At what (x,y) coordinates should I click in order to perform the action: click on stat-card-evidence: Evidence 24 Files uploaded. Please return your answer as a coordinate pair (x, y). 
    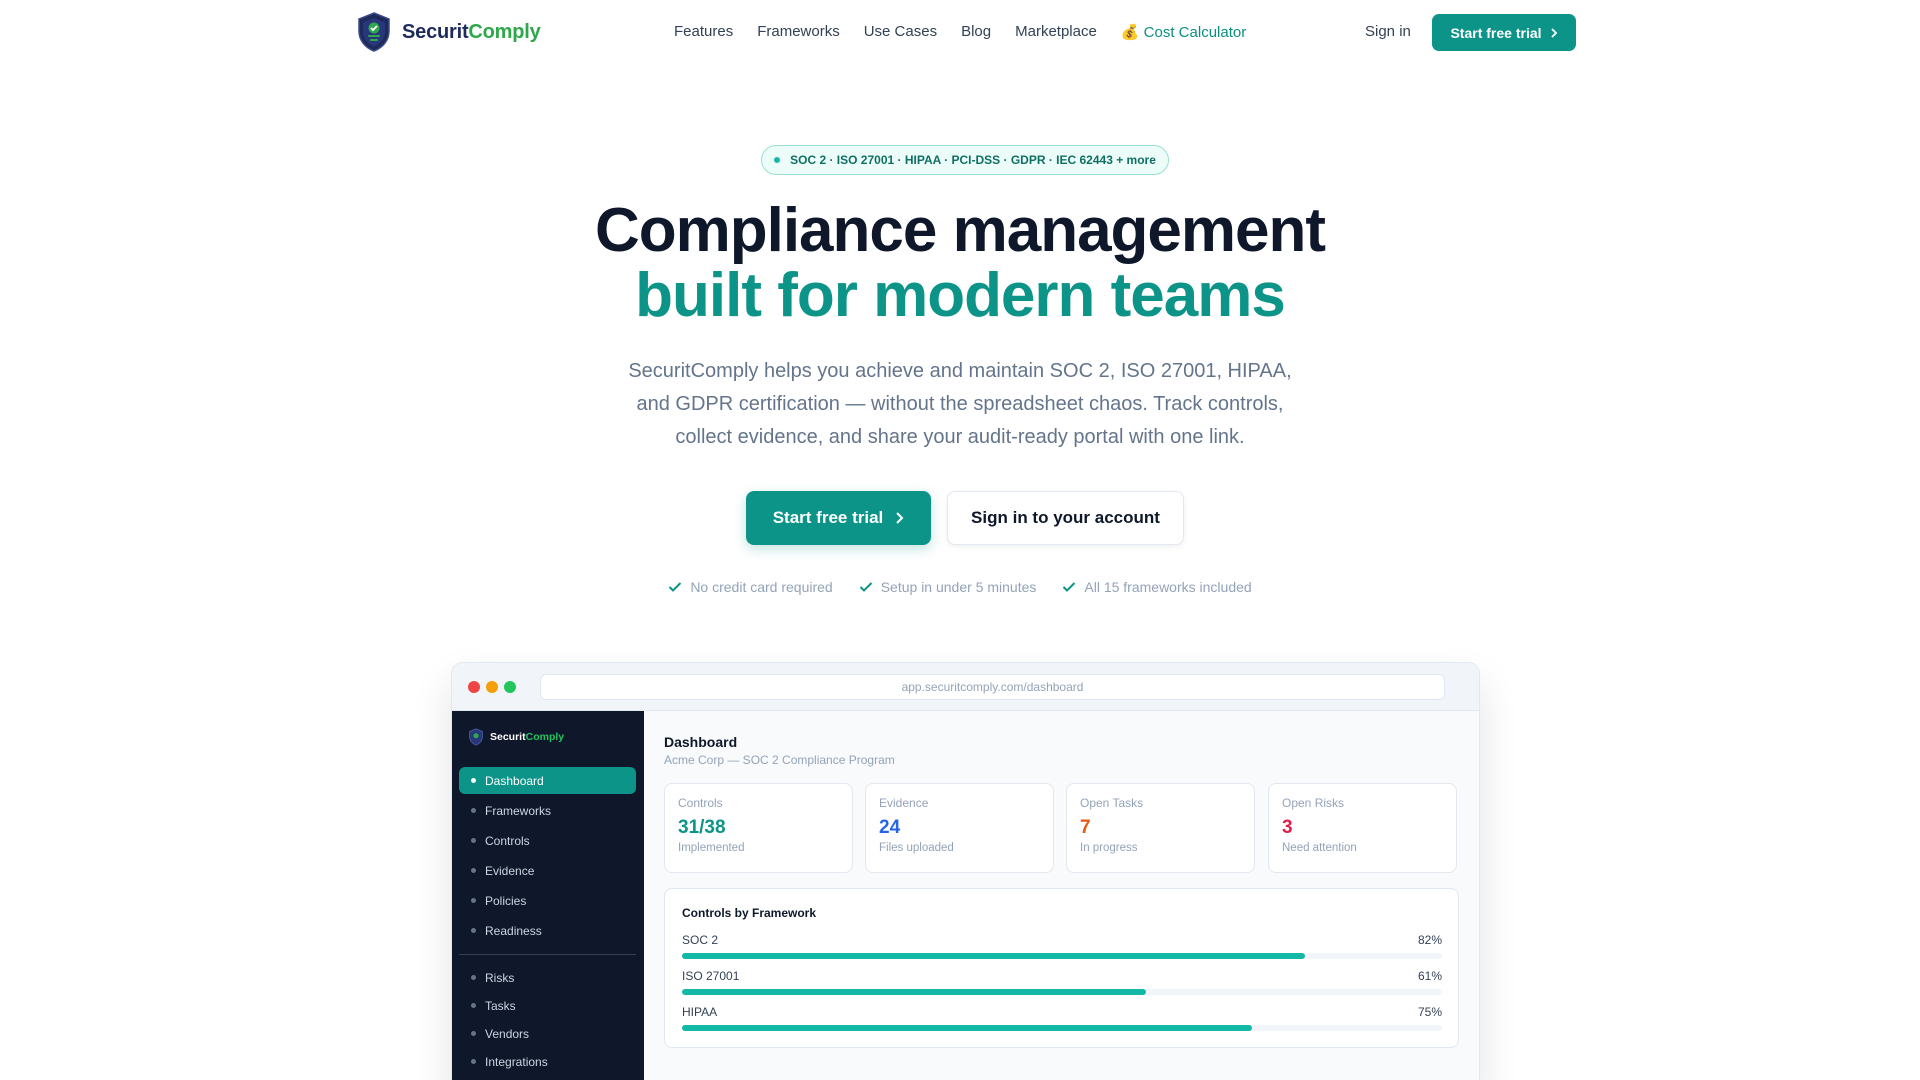
    Looking at the image, I should click on (959, 828).